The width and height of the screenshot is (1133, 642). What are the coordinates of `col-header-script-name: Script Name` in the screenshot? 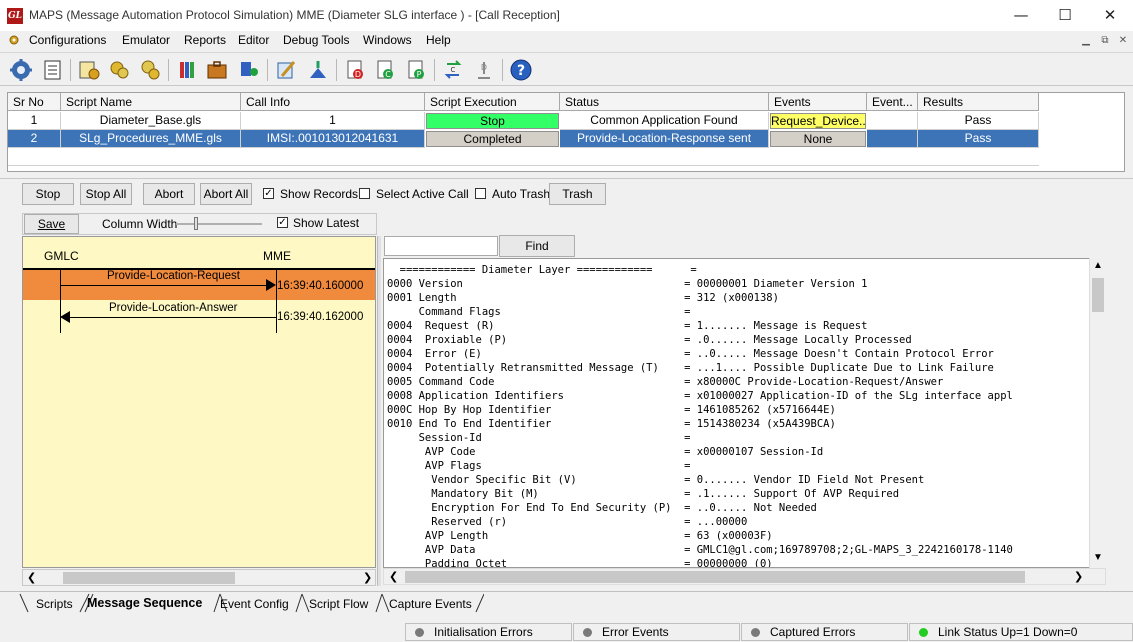 It's located at (151, 102).